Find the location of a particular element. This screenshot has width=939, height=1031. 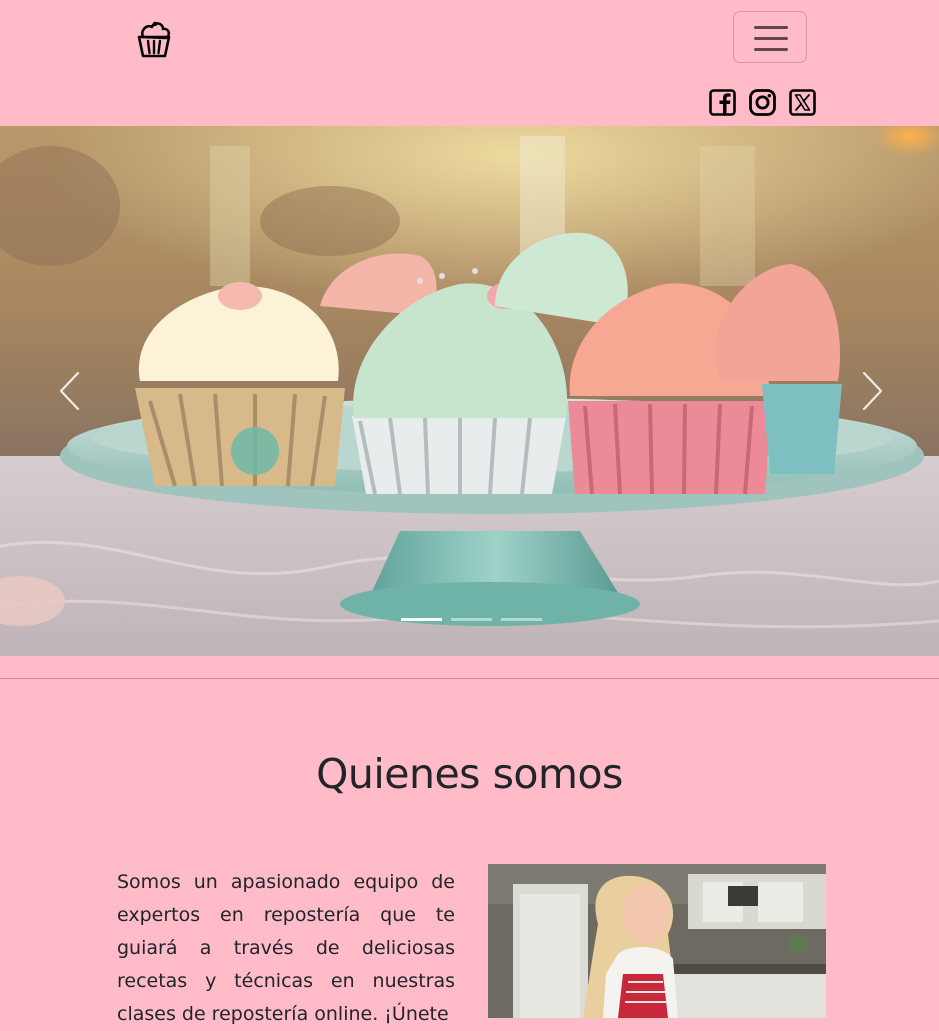

section-divider is located at coordinates (469, 678).